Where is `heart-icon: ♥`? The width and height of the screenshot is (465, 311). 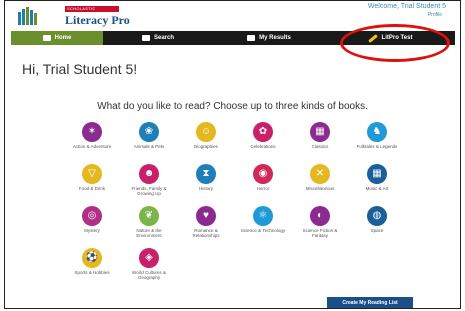 heart-icon: ♥ is located at coordinates (206, 216).